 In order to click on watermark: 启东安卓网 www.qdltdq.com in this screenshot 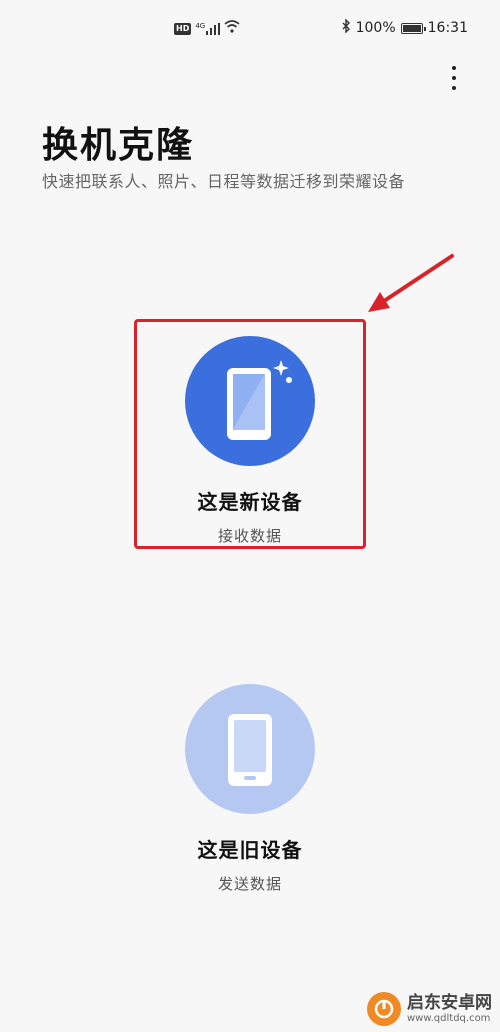, I will do `click(429, 1009)`.